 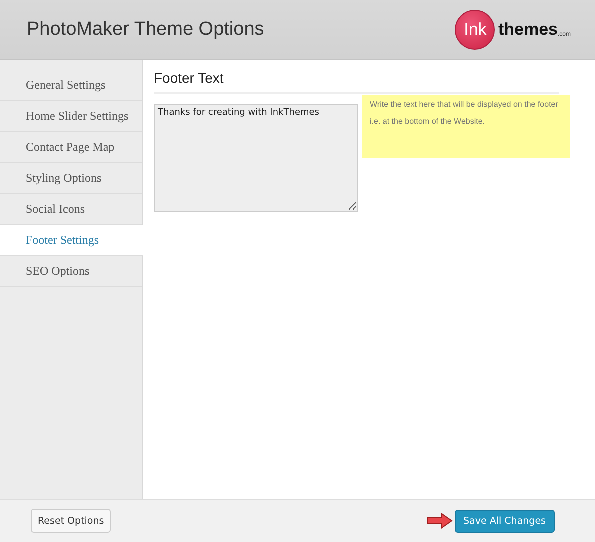 What do you see at coordinates (528, 30) in the screenshot?
I see `logo-wordmark: themes` at bounding box center [528, 30].